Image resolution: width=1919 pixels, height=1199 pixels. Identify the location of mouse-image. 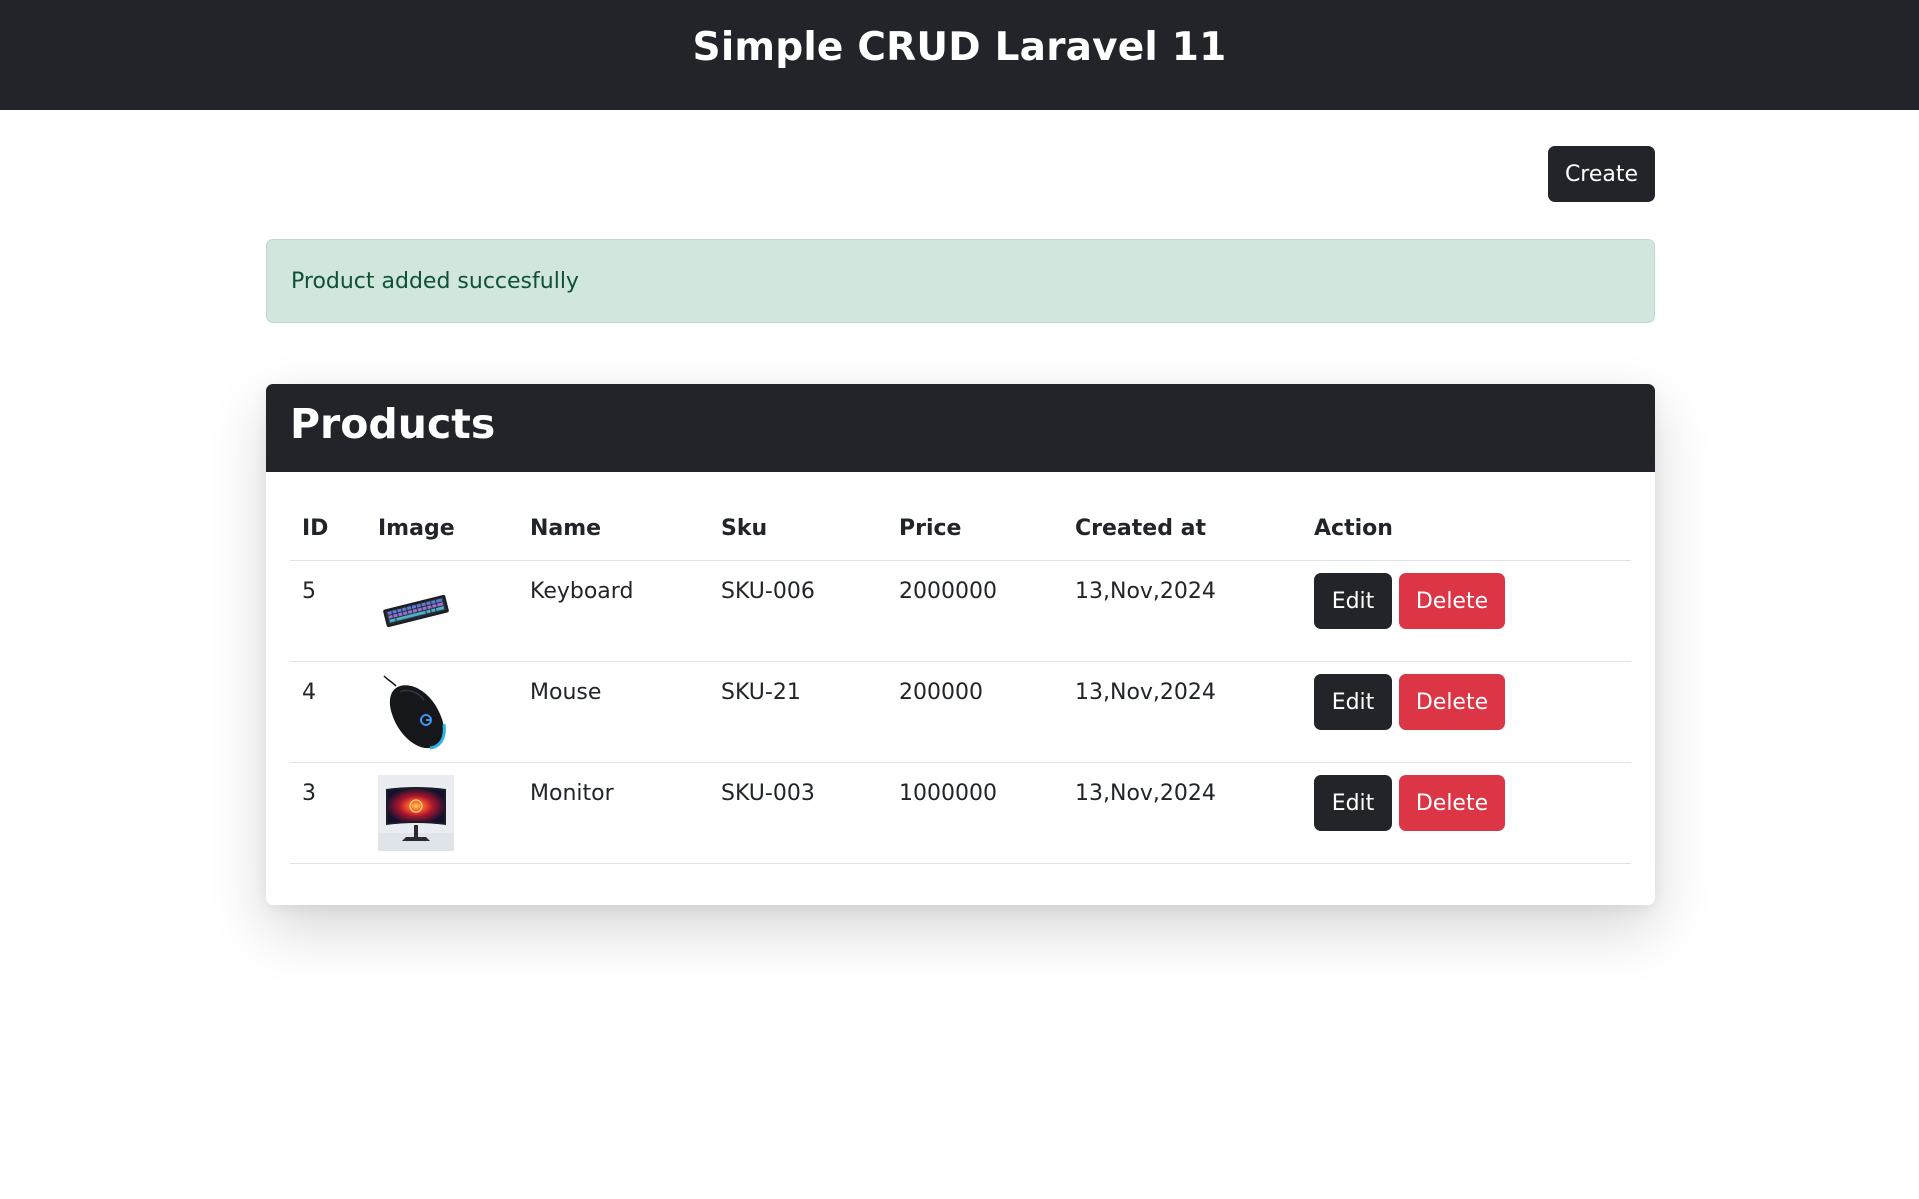
(416, 712).